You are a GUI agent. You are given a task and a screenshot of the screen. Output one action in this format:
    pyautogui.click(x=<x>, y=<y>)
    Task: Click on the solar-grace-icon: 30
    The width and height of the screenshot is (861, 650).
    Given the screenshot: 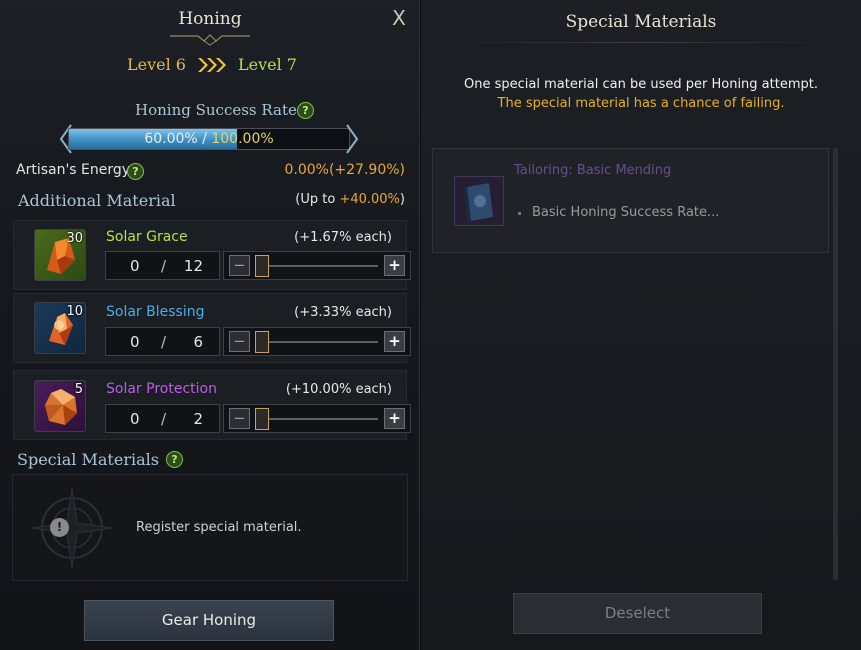 What is the action you would take?
    pyautogui.click(x=60, y=255)
    